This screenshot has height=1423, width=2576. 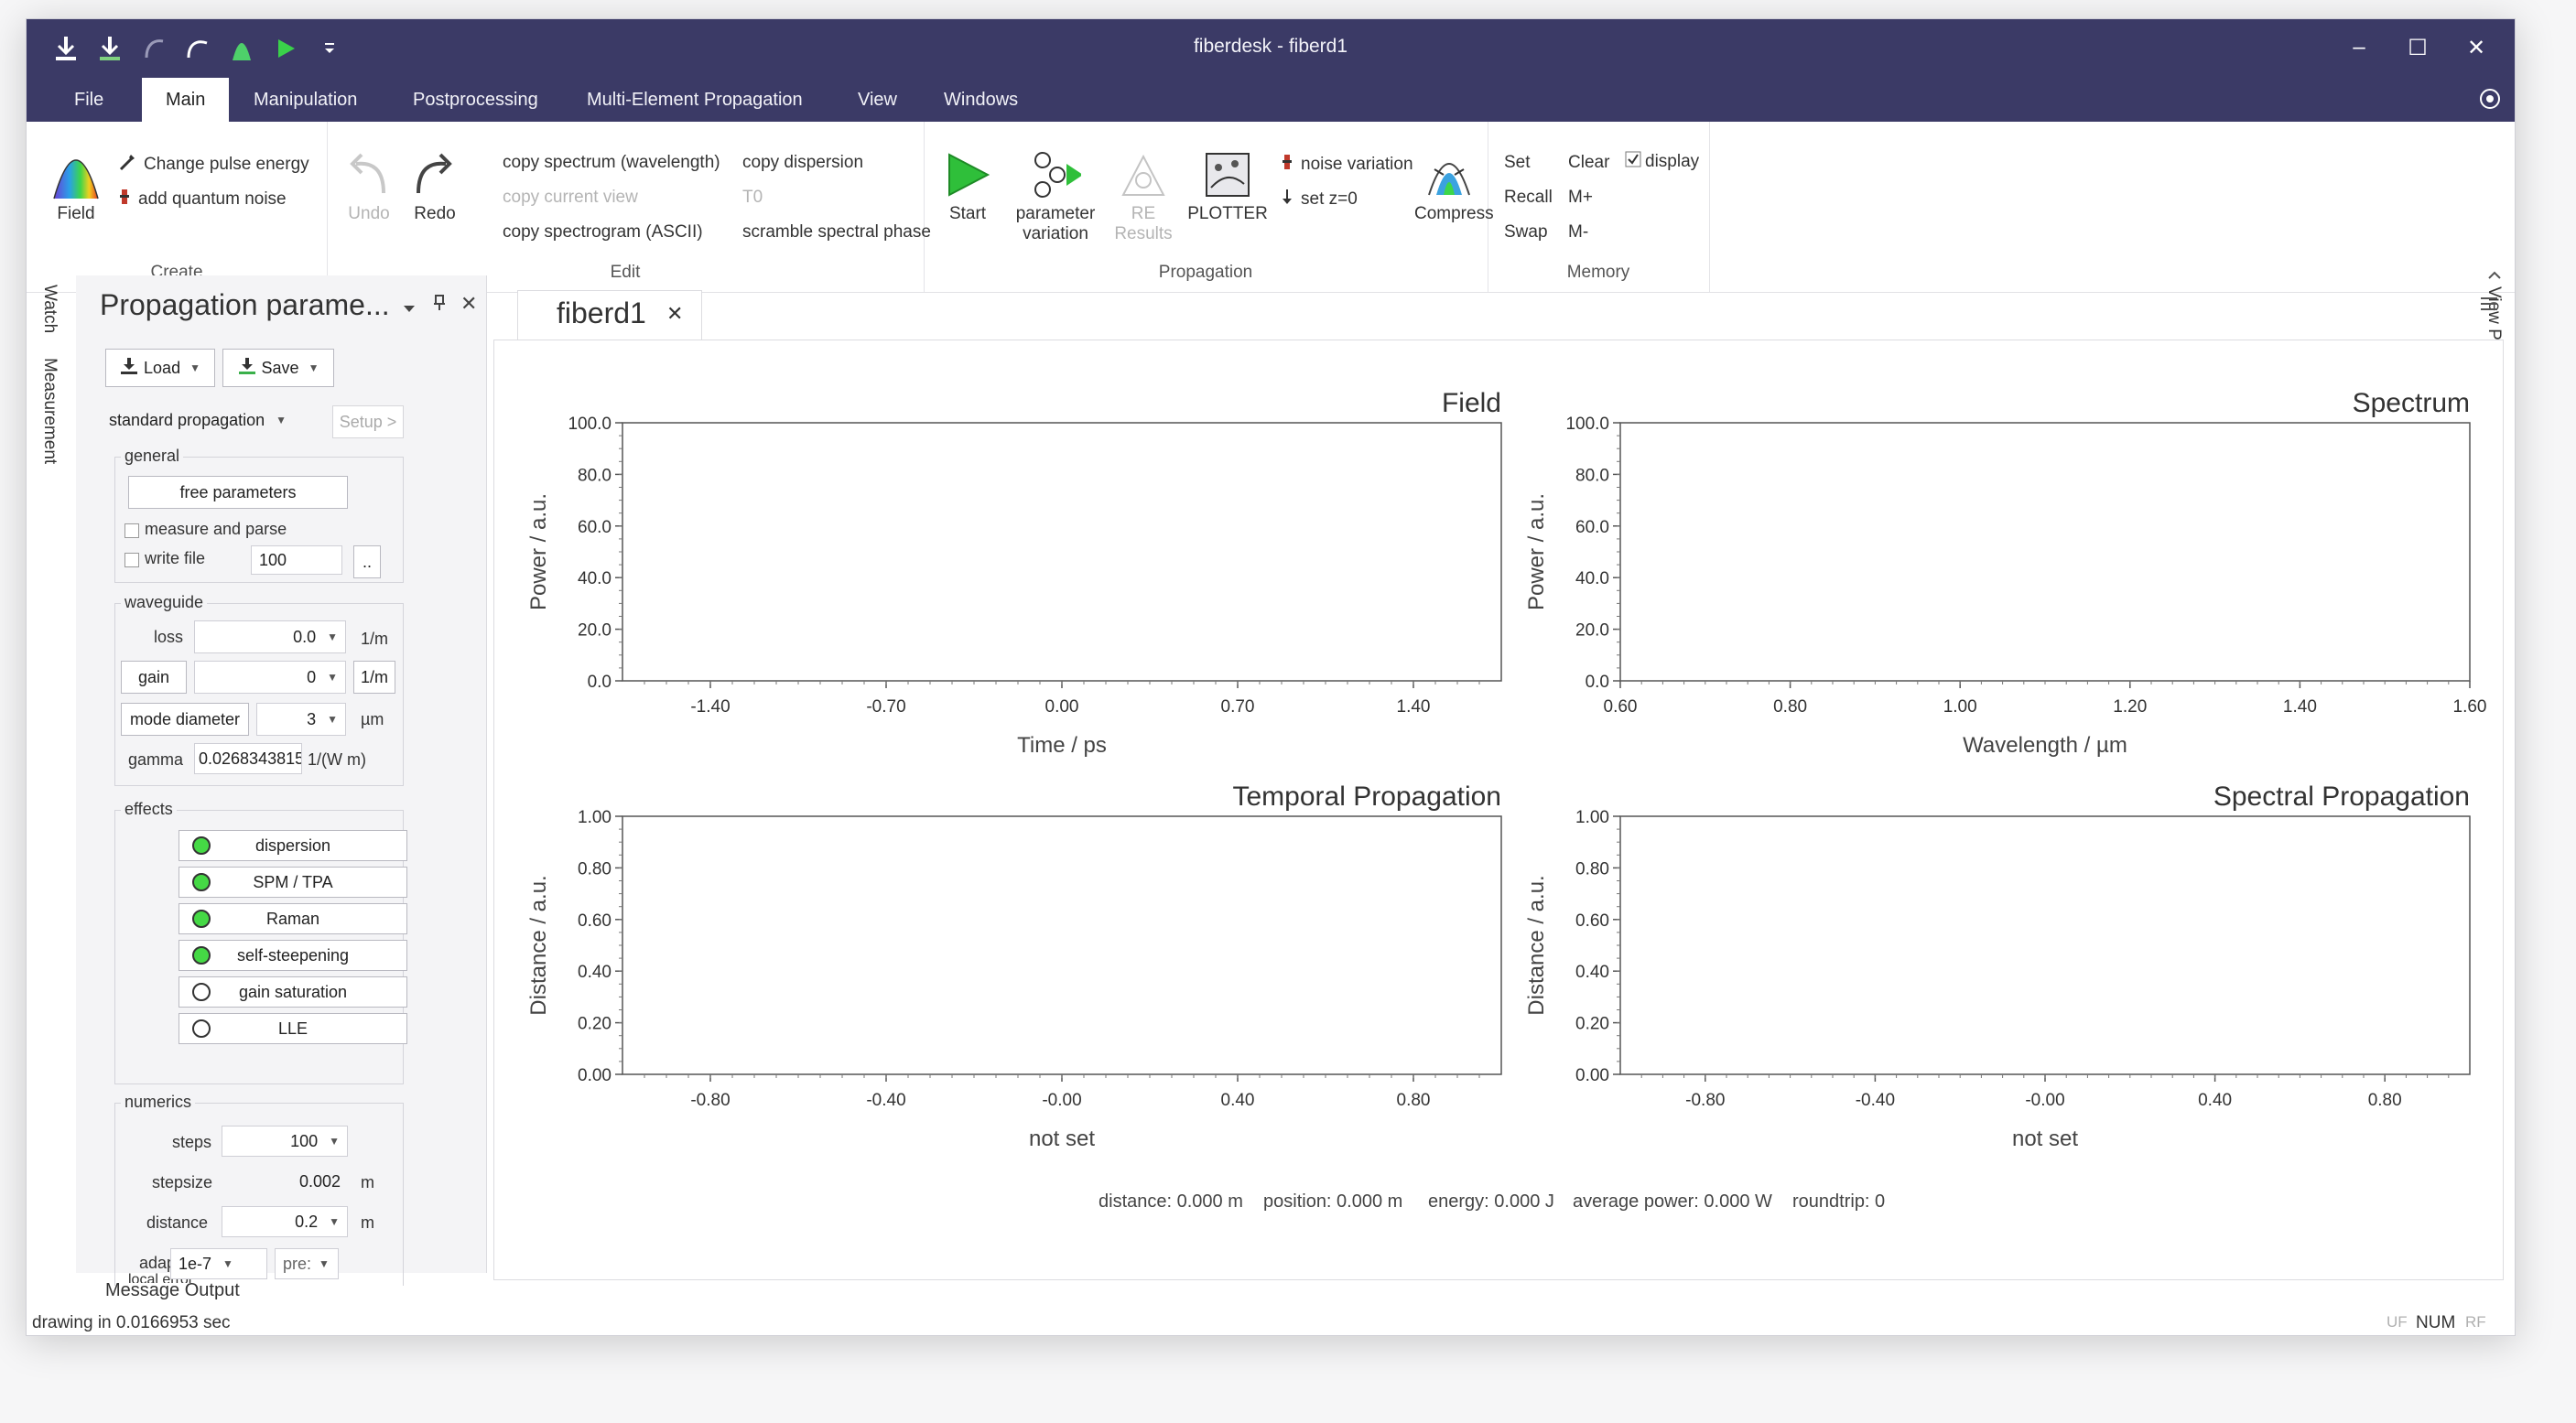 I want to click on status-position: position: 0.000 m, so click(x=1333, y=1202).